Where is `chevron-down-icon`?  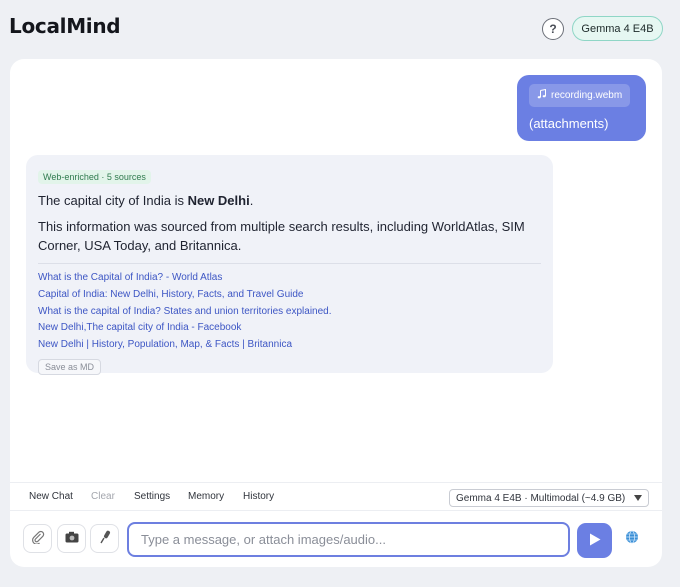 chevron-down-icon is located at coordinates (638, 498).